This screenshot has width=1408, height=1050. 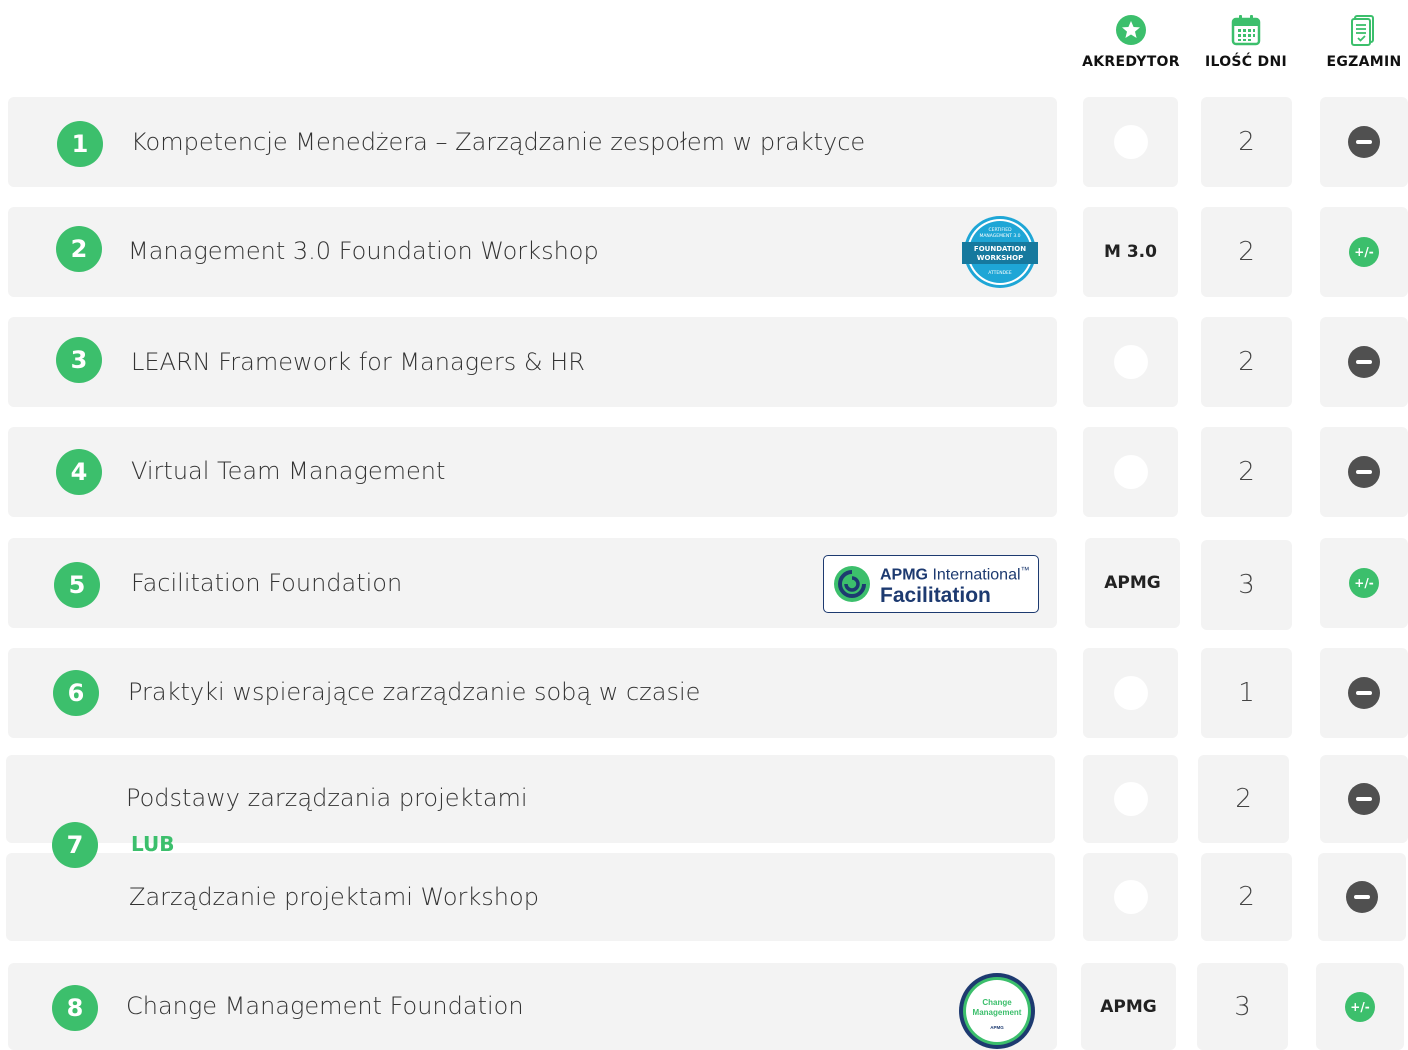 I want to click on m30-line4: WORKSHOP, so click(x=1000, y=258).